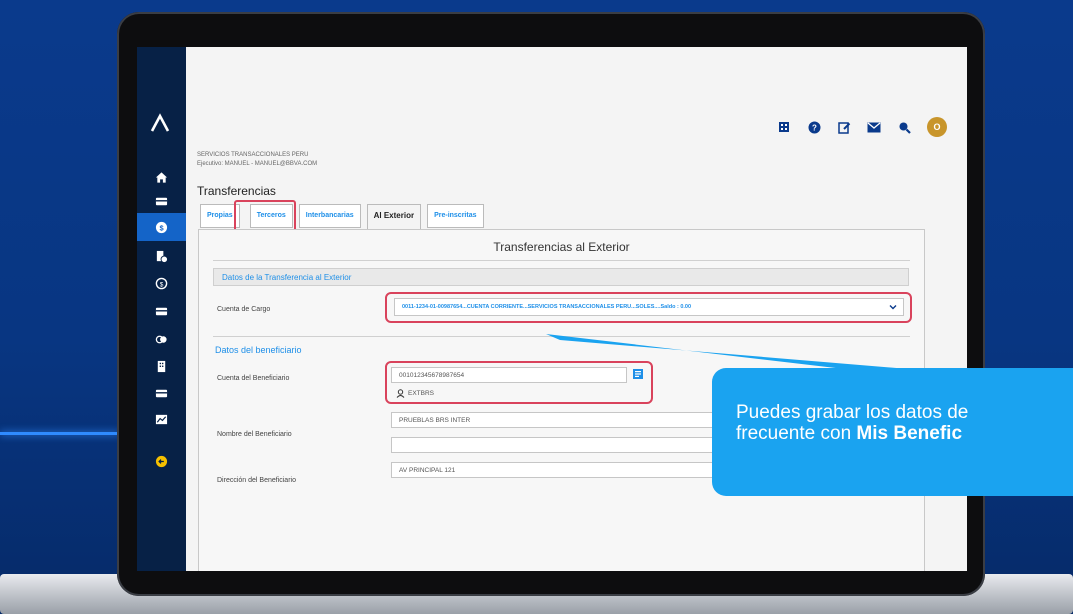 The width and height of the screenshot is (1073, 614). I want to click on sidebar-item-reports, so click(161, 419).